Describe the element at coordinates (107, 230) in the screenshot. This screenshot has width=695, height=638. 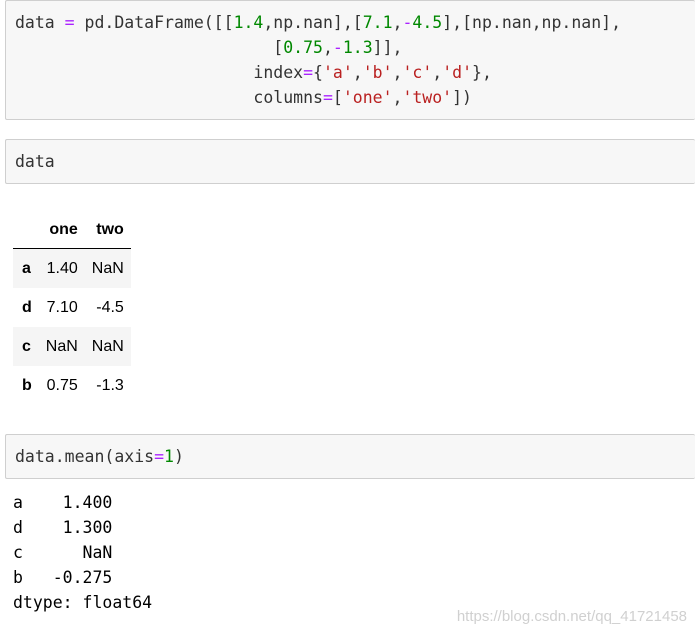
I see `column-header: two` at that location.